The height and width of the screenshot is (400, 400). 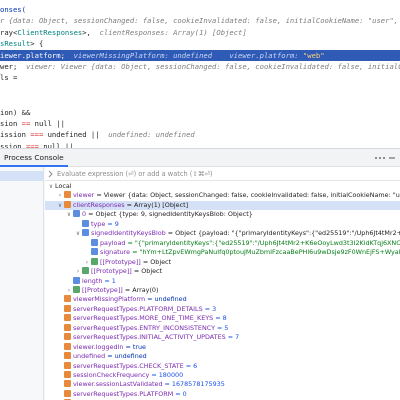 I want to click on variable-name: undefined, so click(x=89, y=356).